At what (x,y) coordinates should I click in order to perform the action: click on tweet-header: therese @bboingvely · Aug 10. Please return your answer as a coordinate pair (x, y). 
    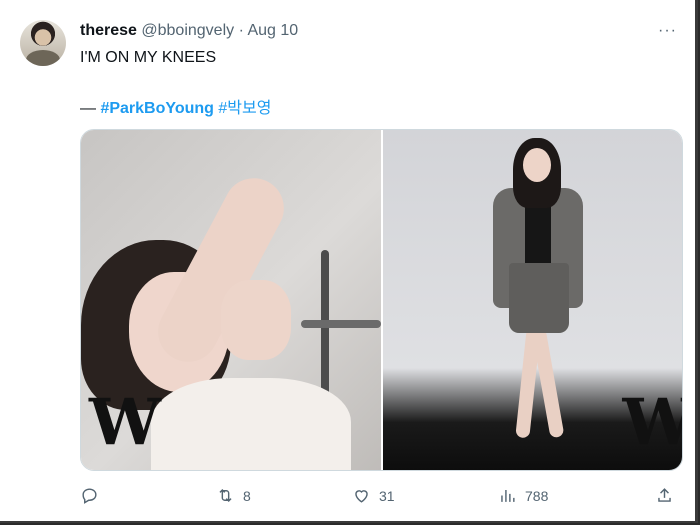
    Looking at the image, I should click on (189, 31).